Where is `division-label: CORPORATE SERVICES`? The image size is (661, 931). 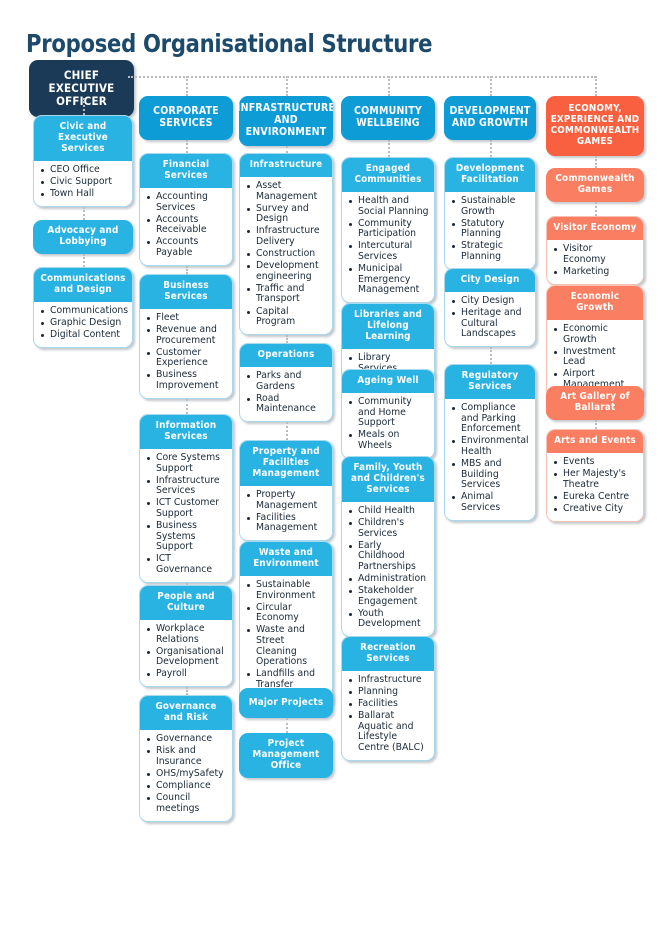 division-label: CORPORATE SERVICES is located at coordinates (186, 118).